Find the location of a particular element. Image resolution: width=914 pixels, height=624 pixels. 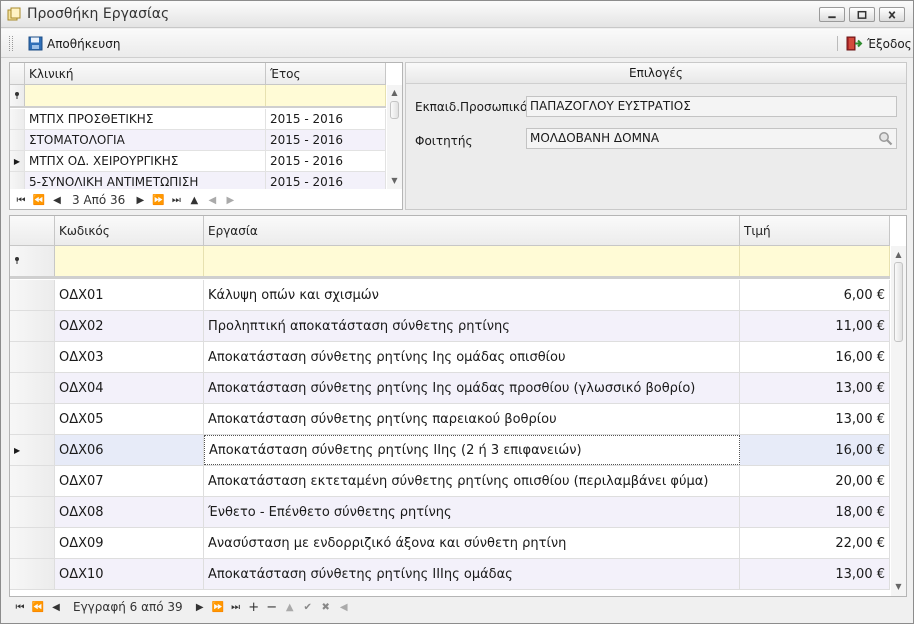

code-cell: ΟΔΧ04 is located at coordinates (129, 388).